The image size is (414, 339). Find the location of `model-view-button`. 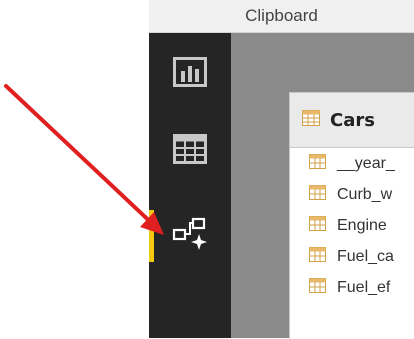

model-view-button is located at coordinates (190, 236).